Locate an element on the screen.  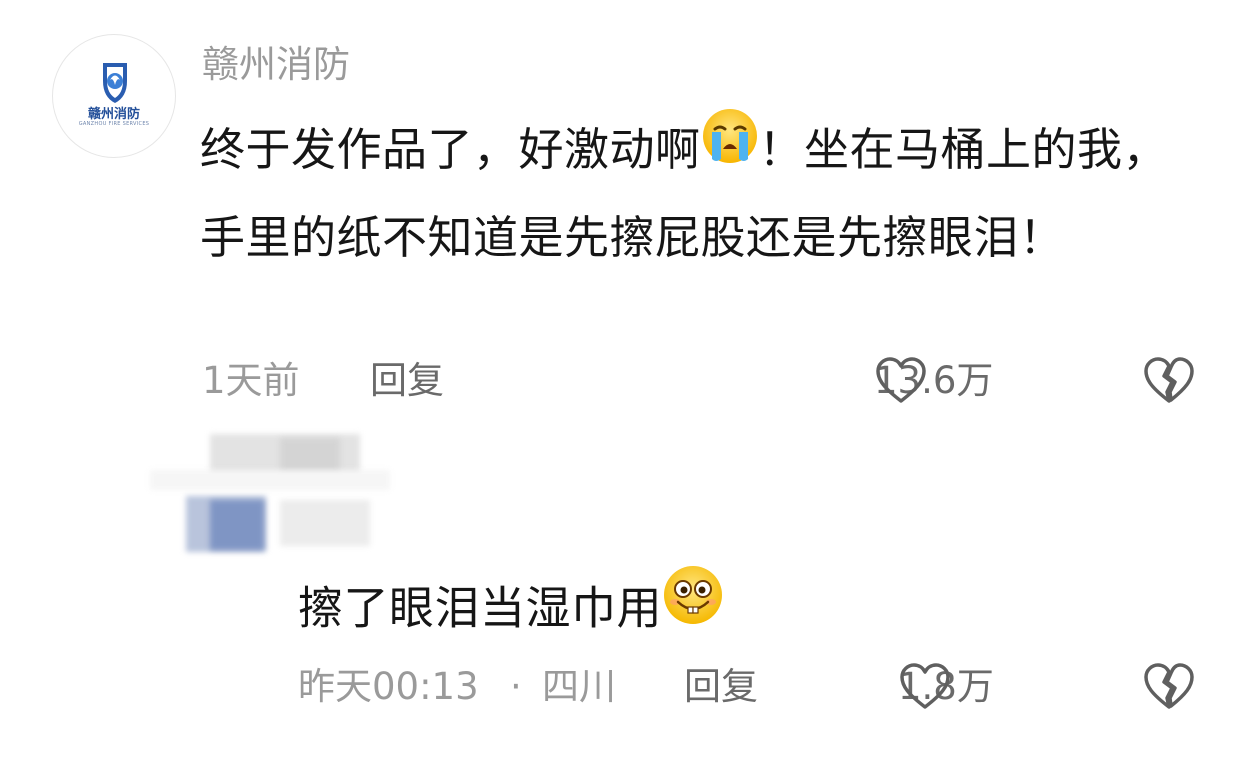
reply-meta-row: 昨天00:13 · 四川 回复 1.8万 is located at coordinates (758, 687).